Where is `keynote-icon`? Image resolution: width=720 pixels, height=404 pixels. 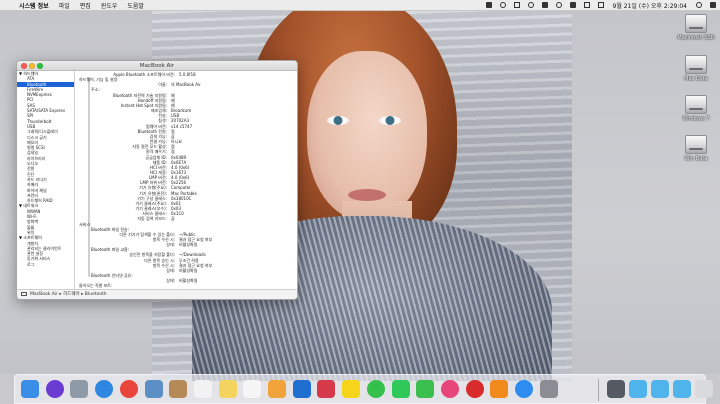
keynote-icon is located at coordinates (301, 389).